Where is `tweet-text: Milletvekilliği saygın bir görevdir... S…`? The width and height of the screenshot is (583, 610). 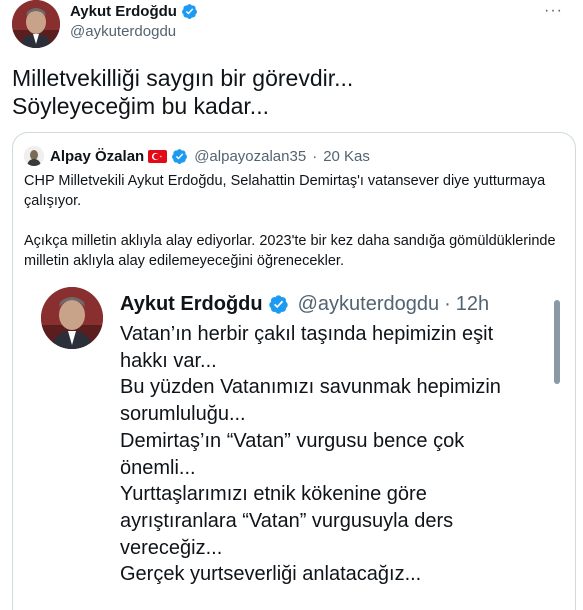 tweet-text: Milletvekilliği saygın bir görevdir... S… is located at coordinates (289, 92).